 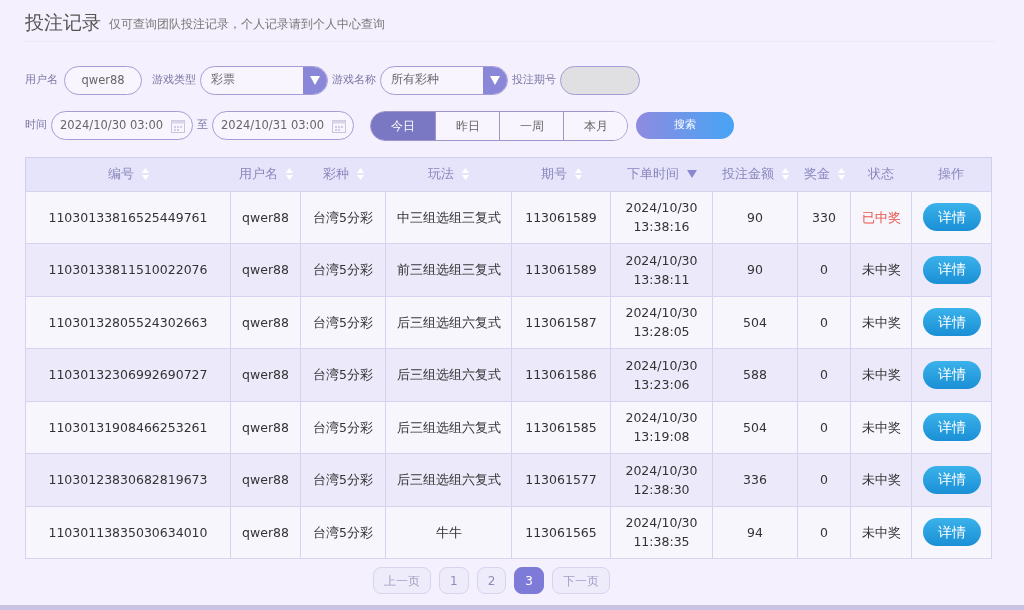 I want to click on username-field: qwer88, so click(x=103, y=80).